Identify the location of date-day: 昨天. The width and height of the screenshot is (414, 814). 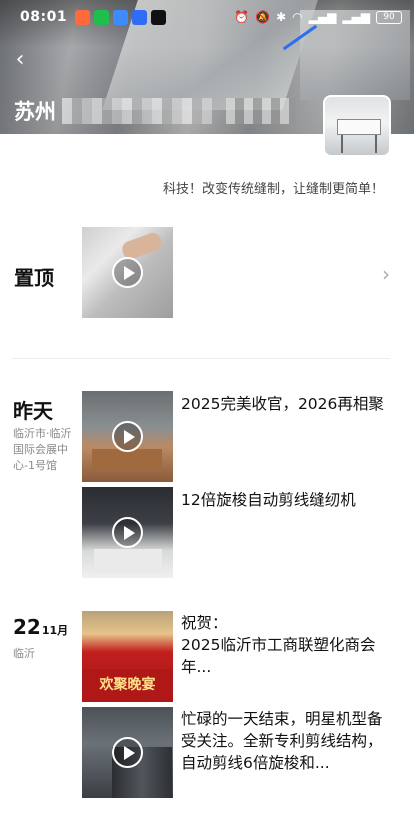
(33, 411).